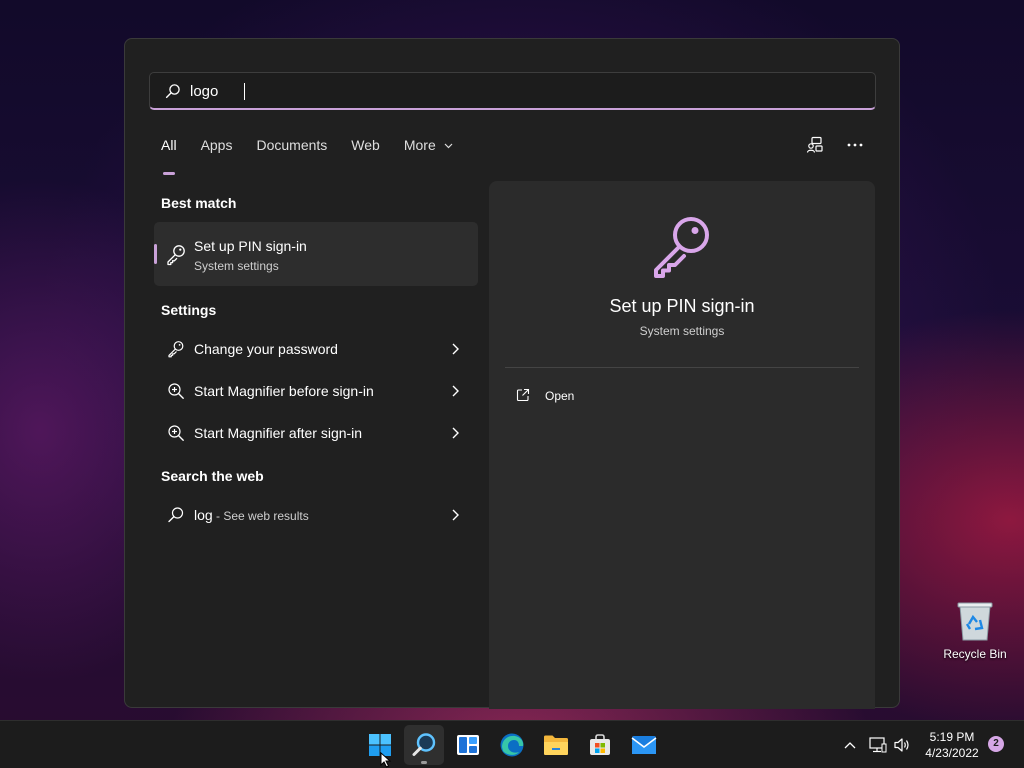  I want to click on clock: 5:19 PM 4/23/2022, so click(952, 745).